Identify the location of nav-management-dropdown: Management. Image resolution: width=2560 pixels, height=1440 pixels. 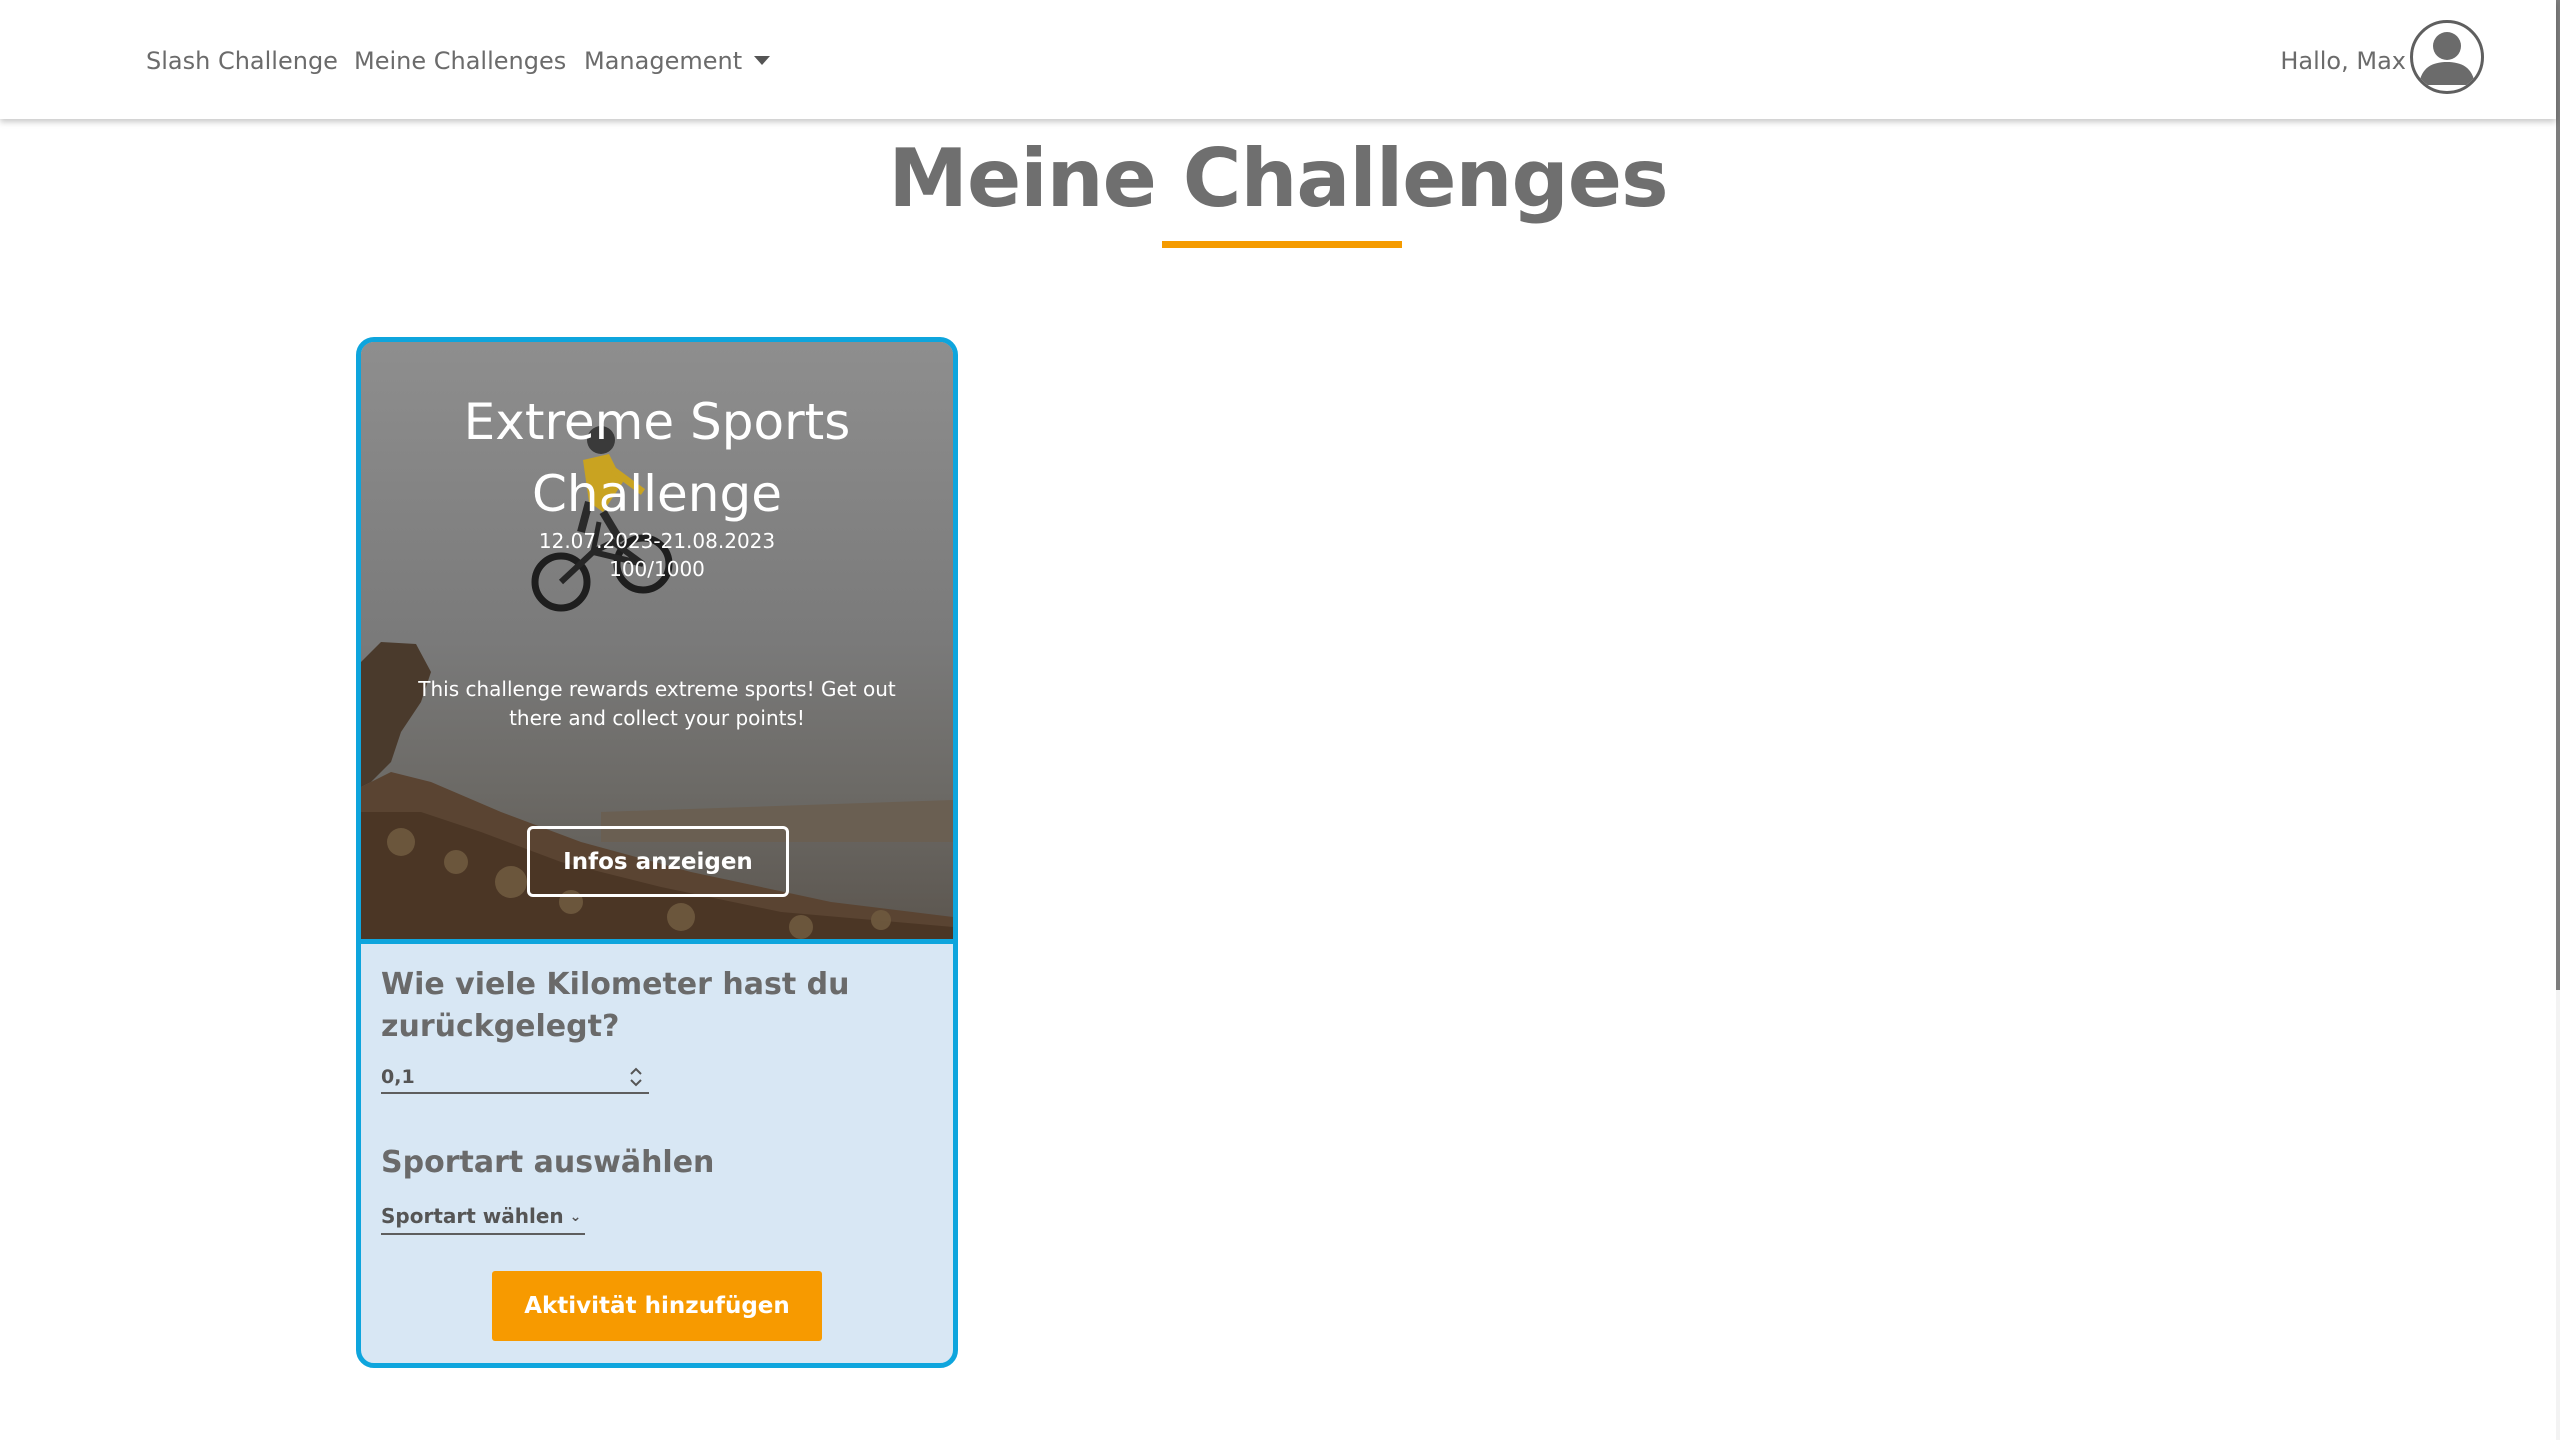
(677, 61).